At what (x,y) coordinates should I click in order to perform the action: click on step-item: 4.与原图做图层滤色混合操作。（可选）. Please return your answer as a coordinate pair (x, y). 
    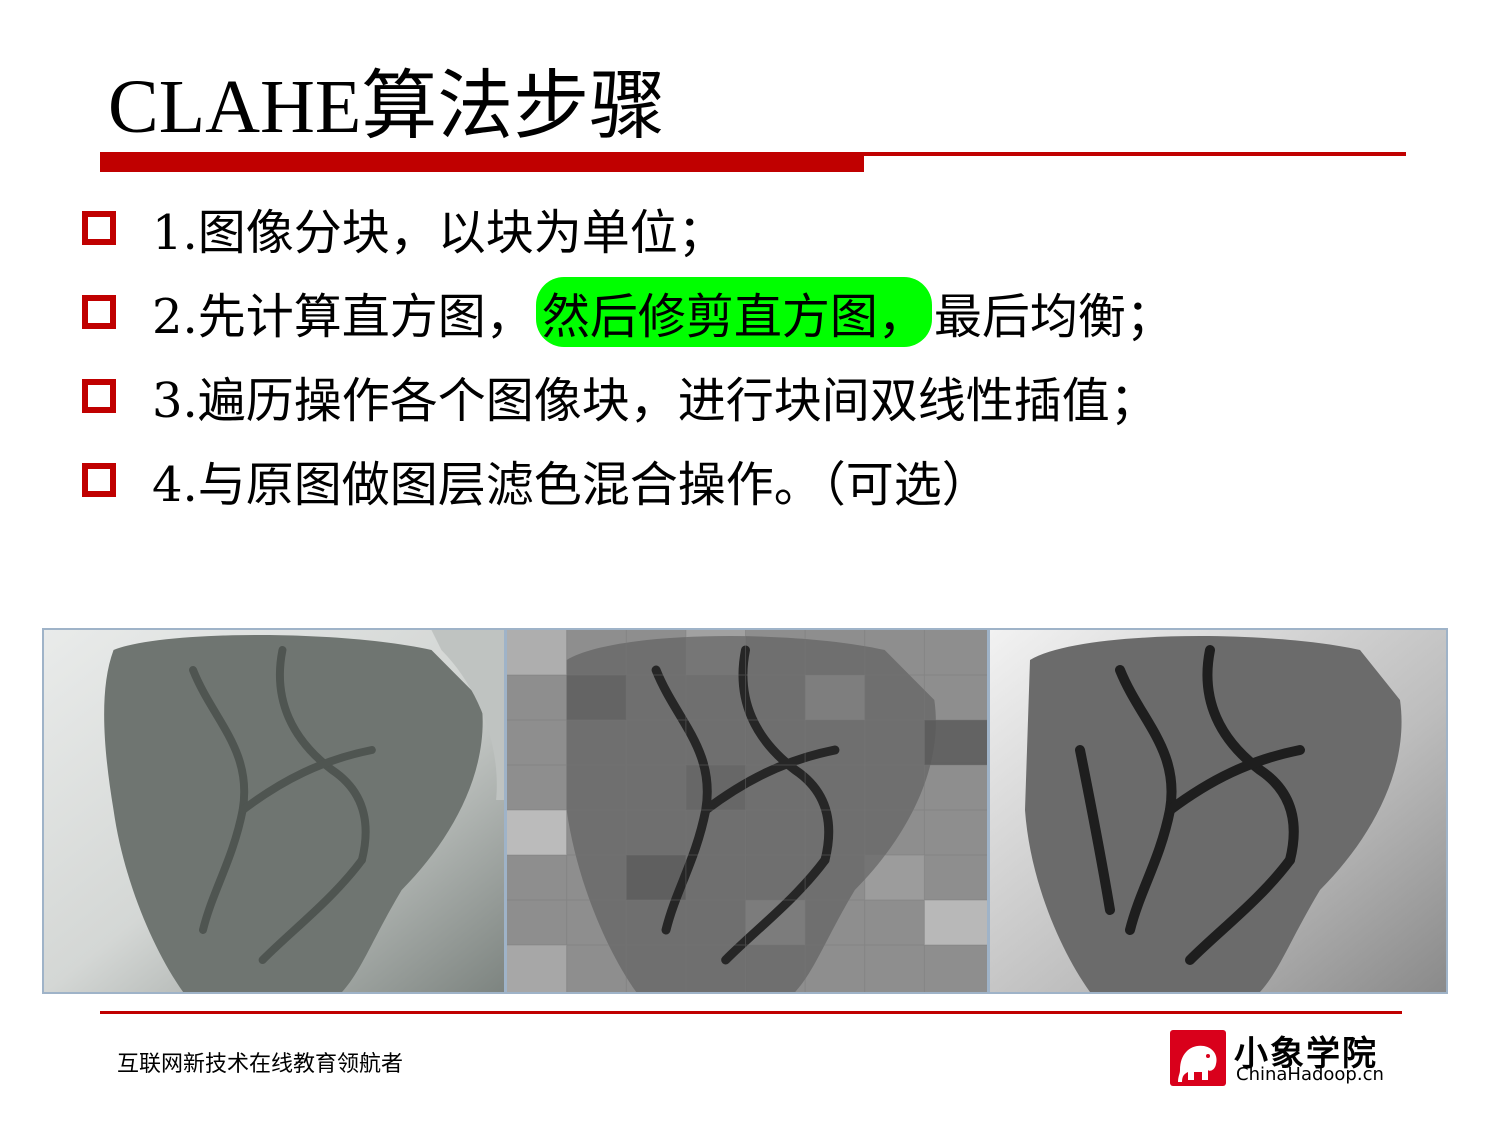
    Looking at the image, I should click on (628, 480).